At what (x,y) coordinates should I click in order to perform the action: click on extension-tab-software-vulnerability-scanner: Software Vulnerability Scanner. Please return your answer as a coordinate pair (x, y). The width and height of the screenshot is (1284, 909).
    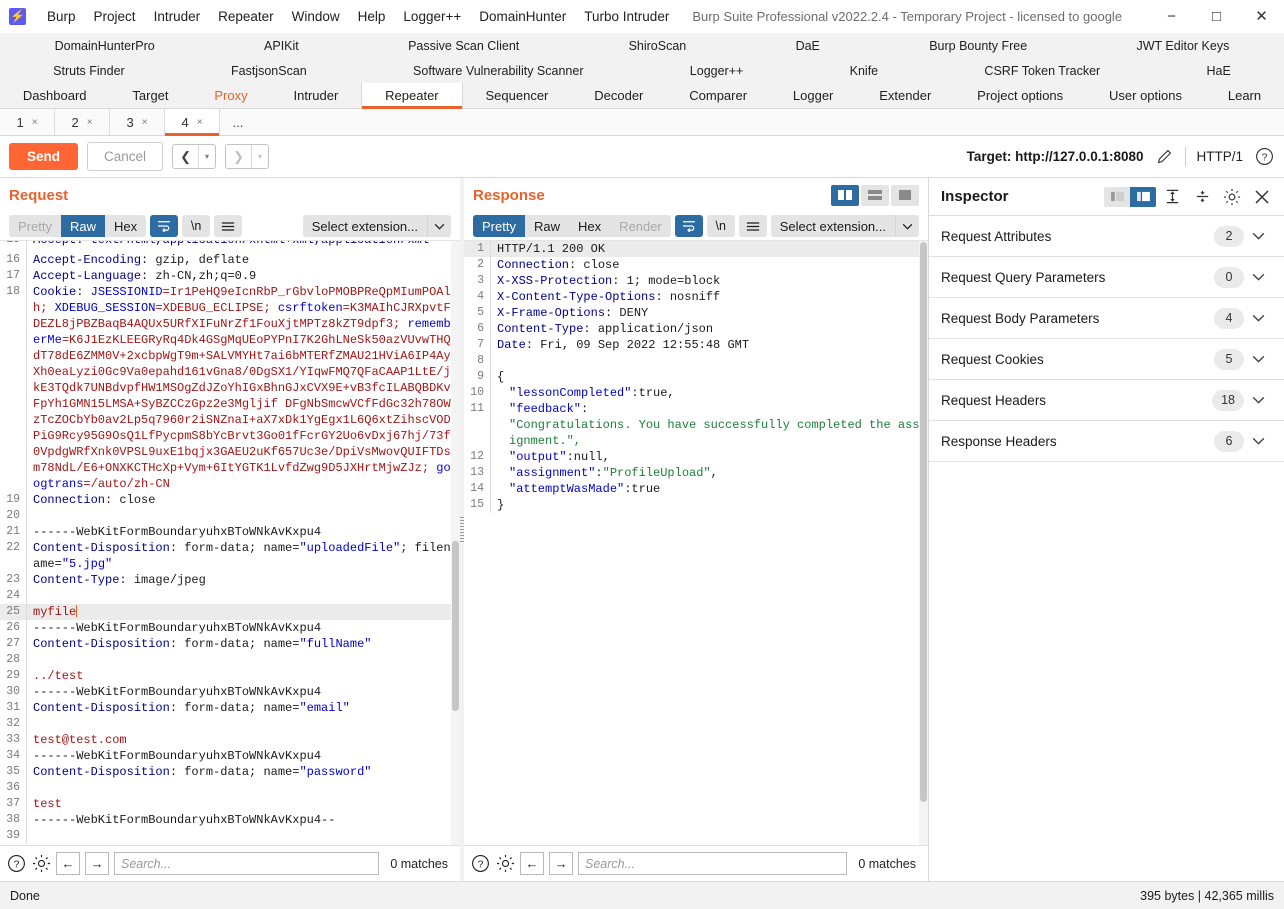
    Looking at the image, I should click on (498, 70).